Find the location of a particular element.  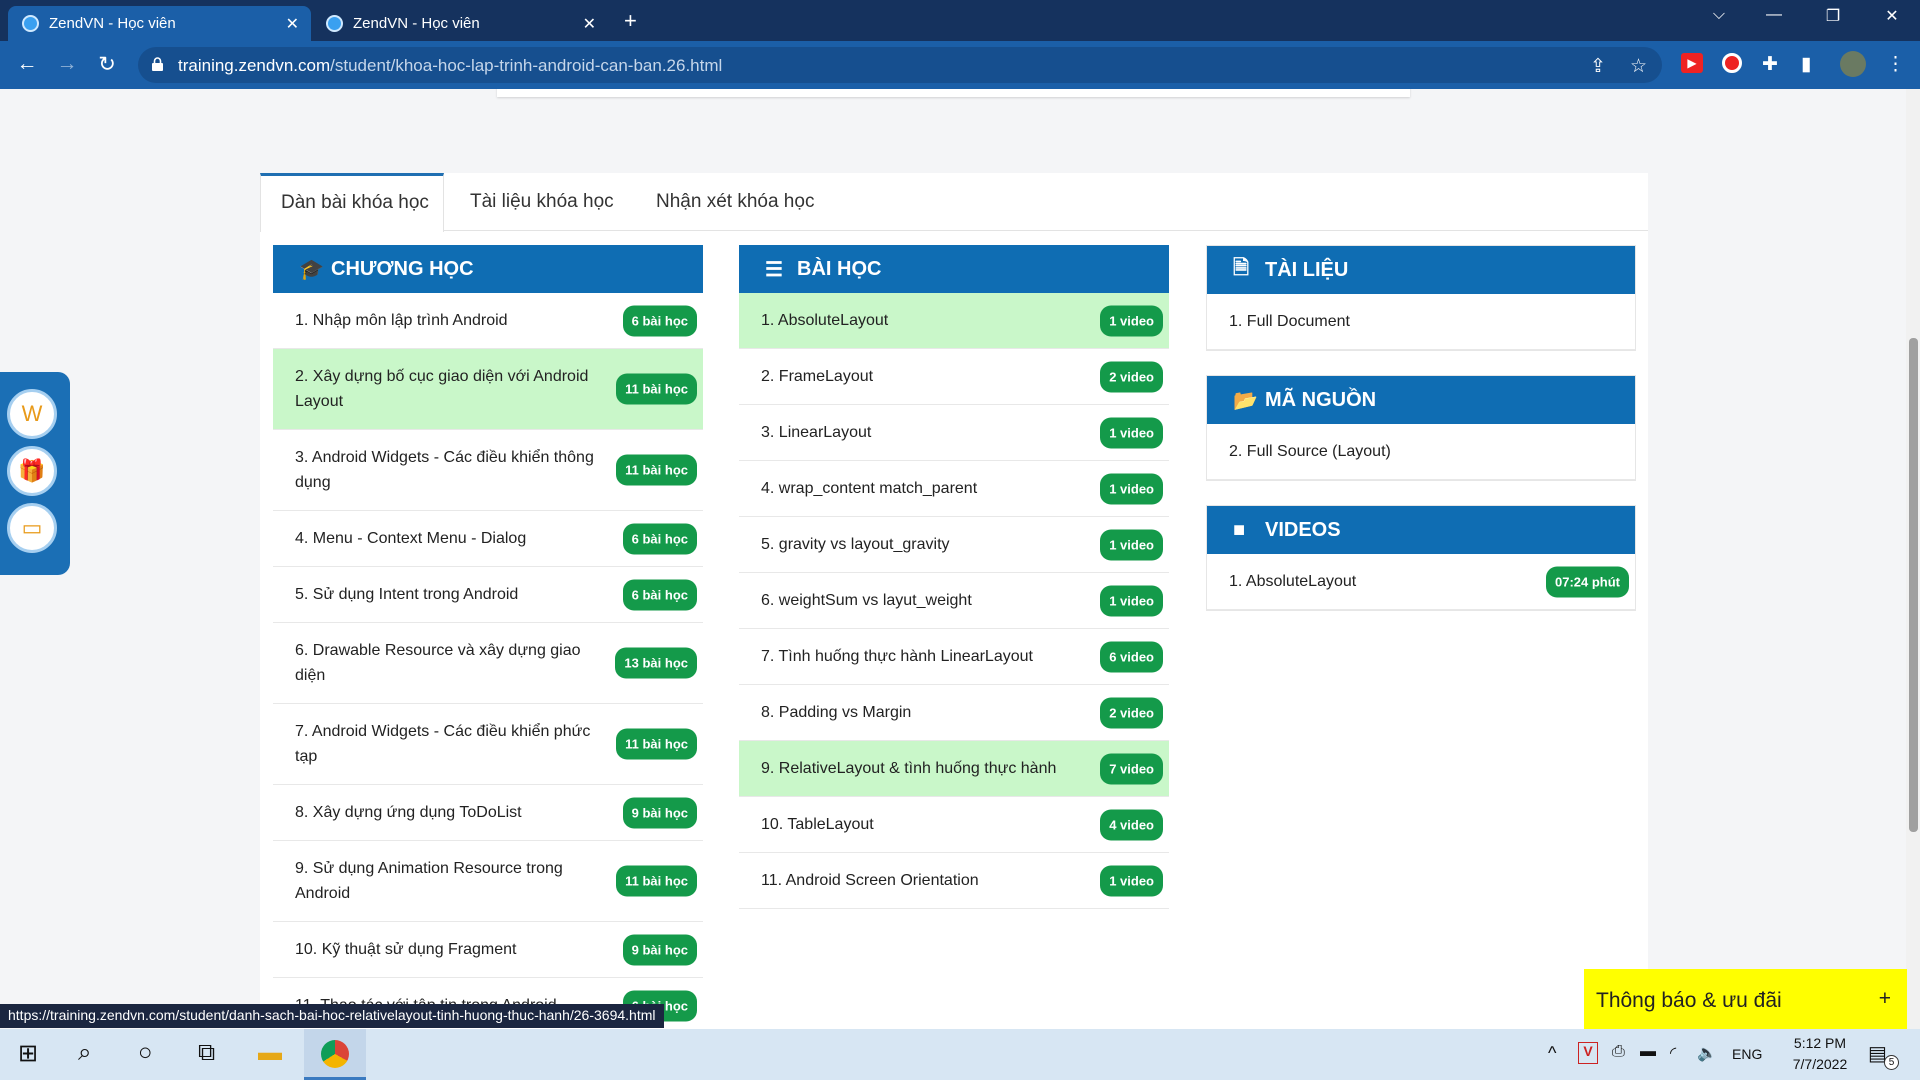

source-item: 2. Full Source (Layout) is located at coordinates (1421, 452).